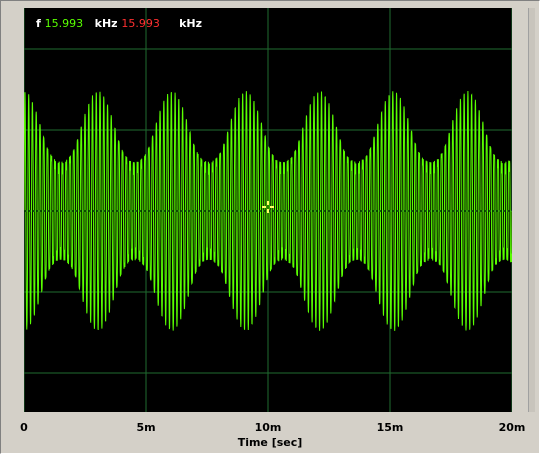 Image resolution: width=540 pixels, height=454 pixels. What do you see at coordinates (24, 427) in the screenshot?
I see `x-tick-label: 0` at bounding box center [24, 427].